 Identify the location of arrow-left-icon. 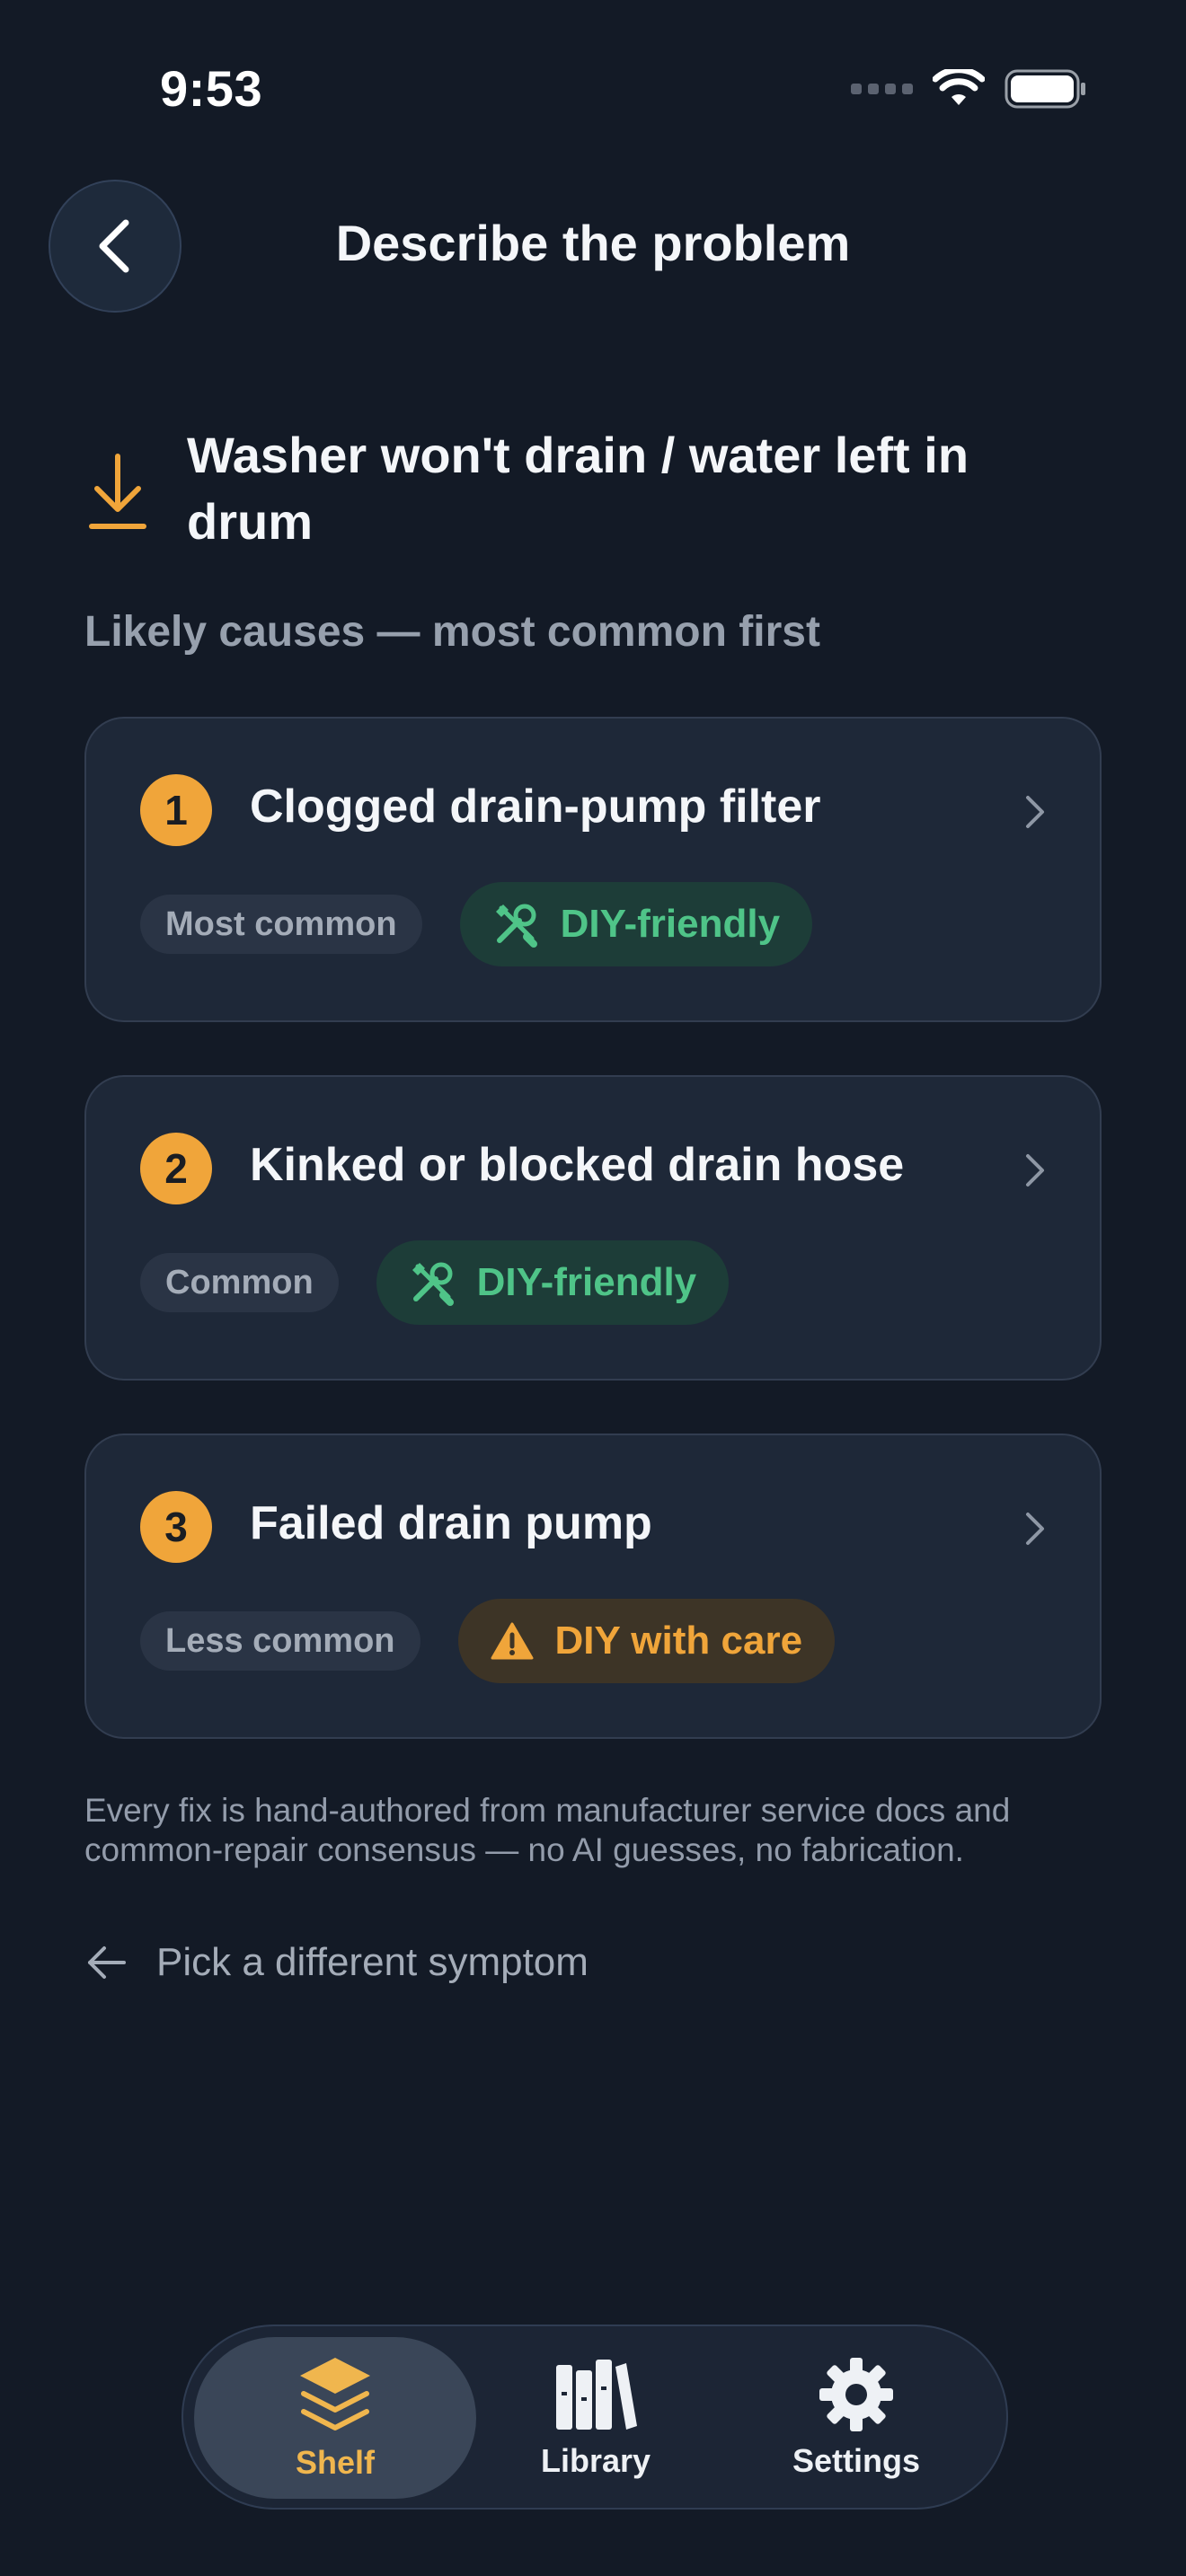
(107, 1962).